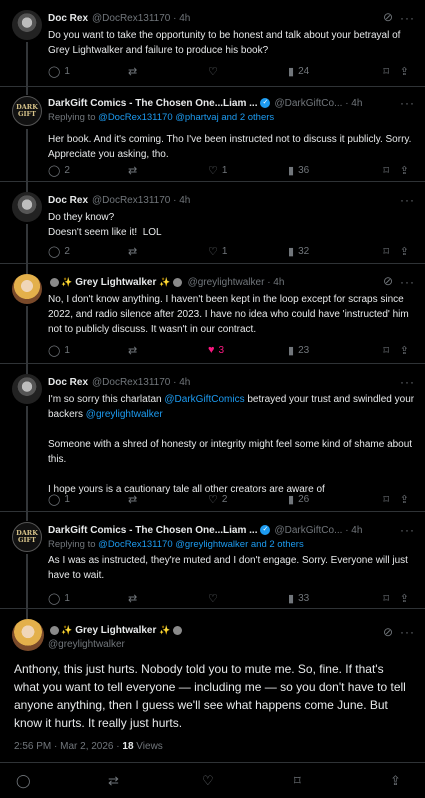 This screenshot has height=798, width=425. What do you see at coordinates (298, 71) in the screenshot?
I see `views-button: ▮ 24` at bounding box center [298, 71].